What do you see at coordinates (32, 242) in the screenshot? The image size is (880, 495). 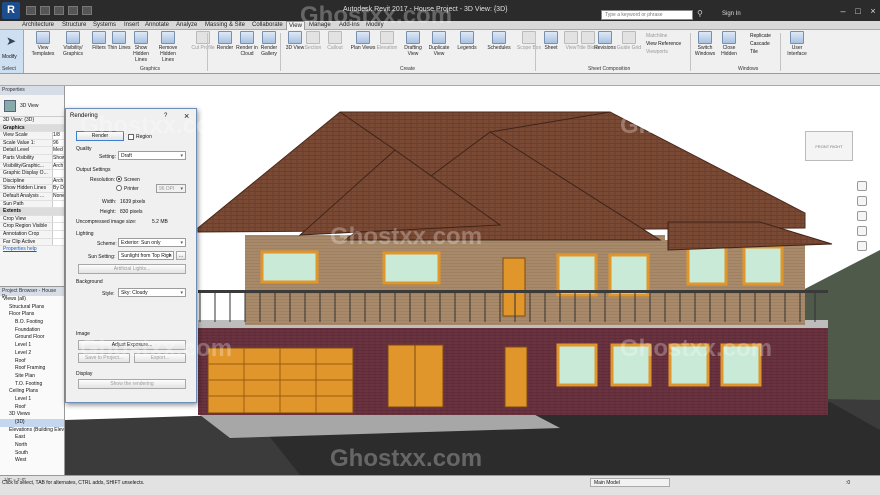 I see `property-row: Far Clip Active` at bounding box center [32, 242].